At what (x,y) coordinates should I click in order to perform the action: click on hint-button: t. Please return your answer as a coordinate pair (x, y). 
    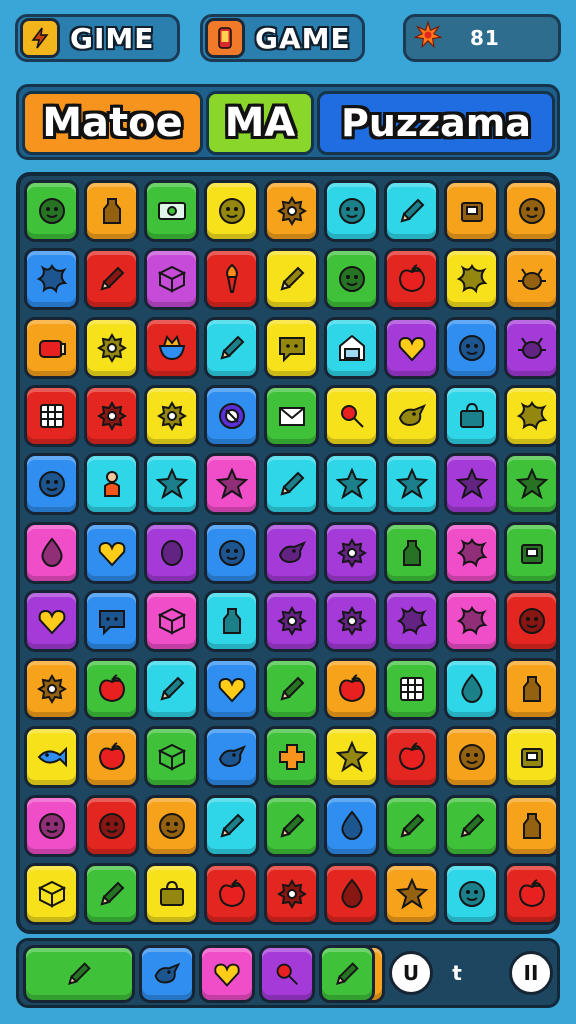
    Looking at the image, I should click on (457, 973).